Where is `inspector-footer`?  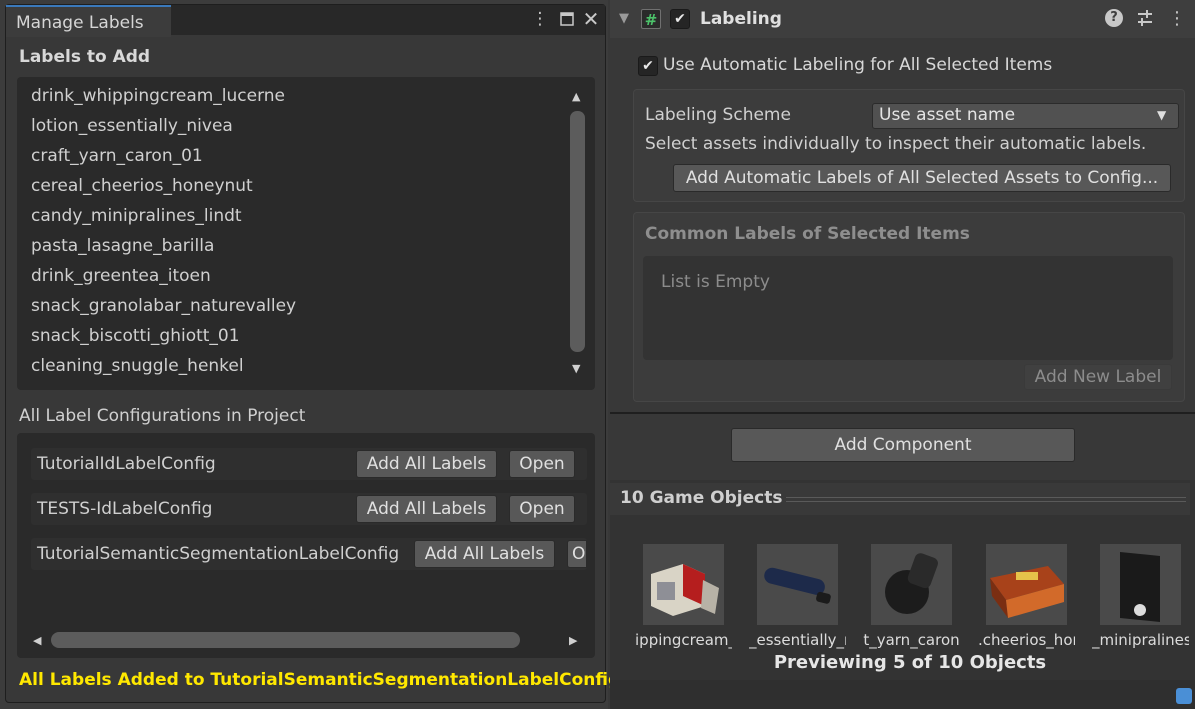
inspector-footer is located at coordinates (902, 694).